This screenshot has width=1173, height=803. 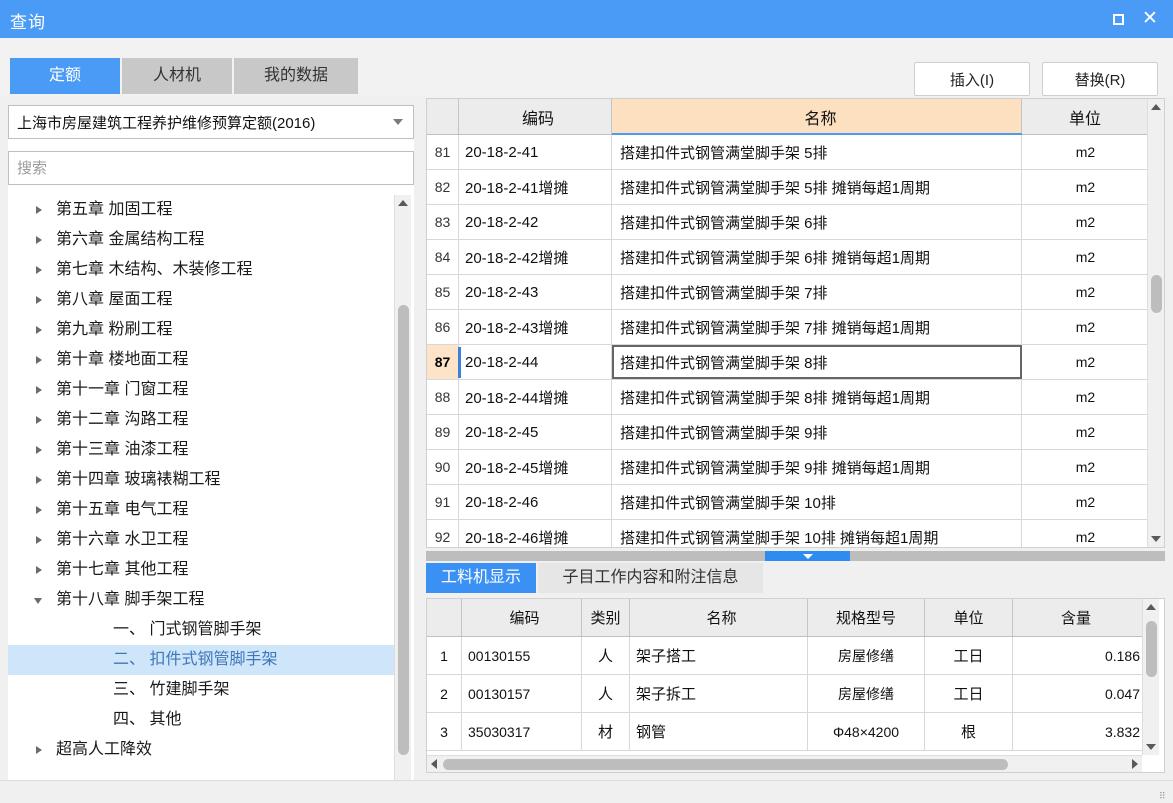 I want to click on tree-expander-open-icon, so click(x=38, y=601).